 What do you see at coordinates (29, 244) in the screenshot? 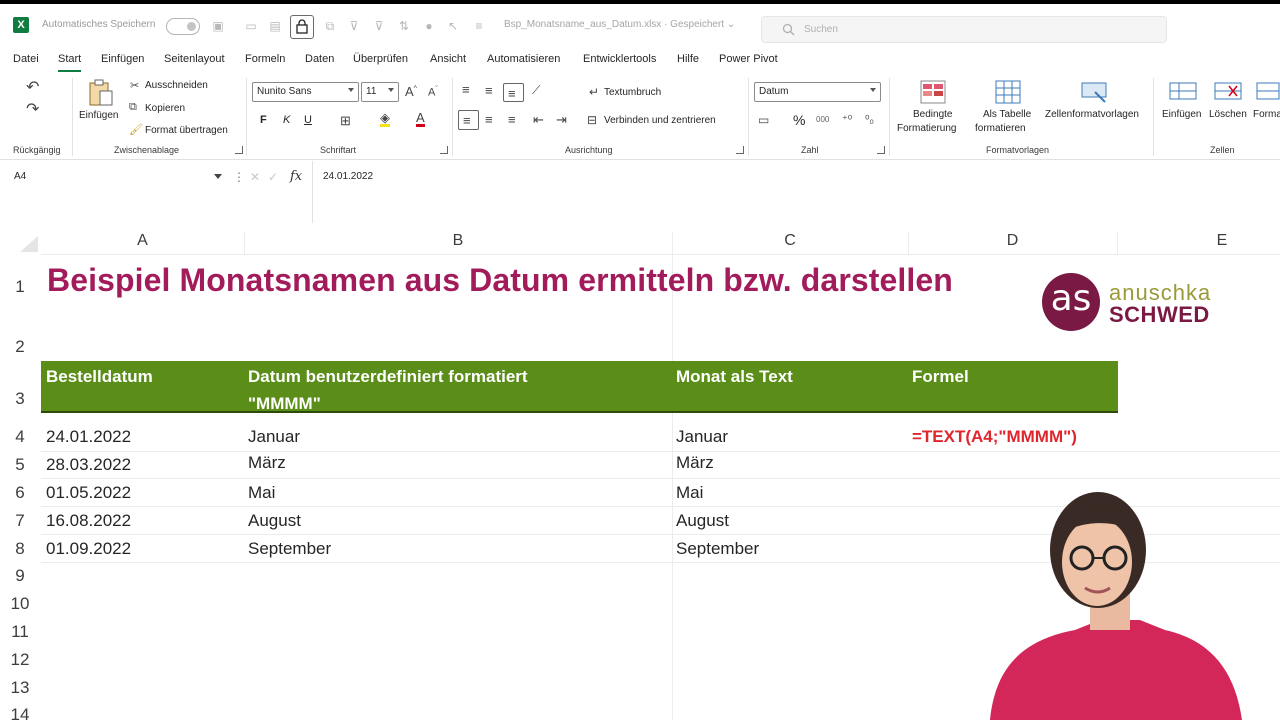
I see `select-all-corner` at bounding box center [29, 244].